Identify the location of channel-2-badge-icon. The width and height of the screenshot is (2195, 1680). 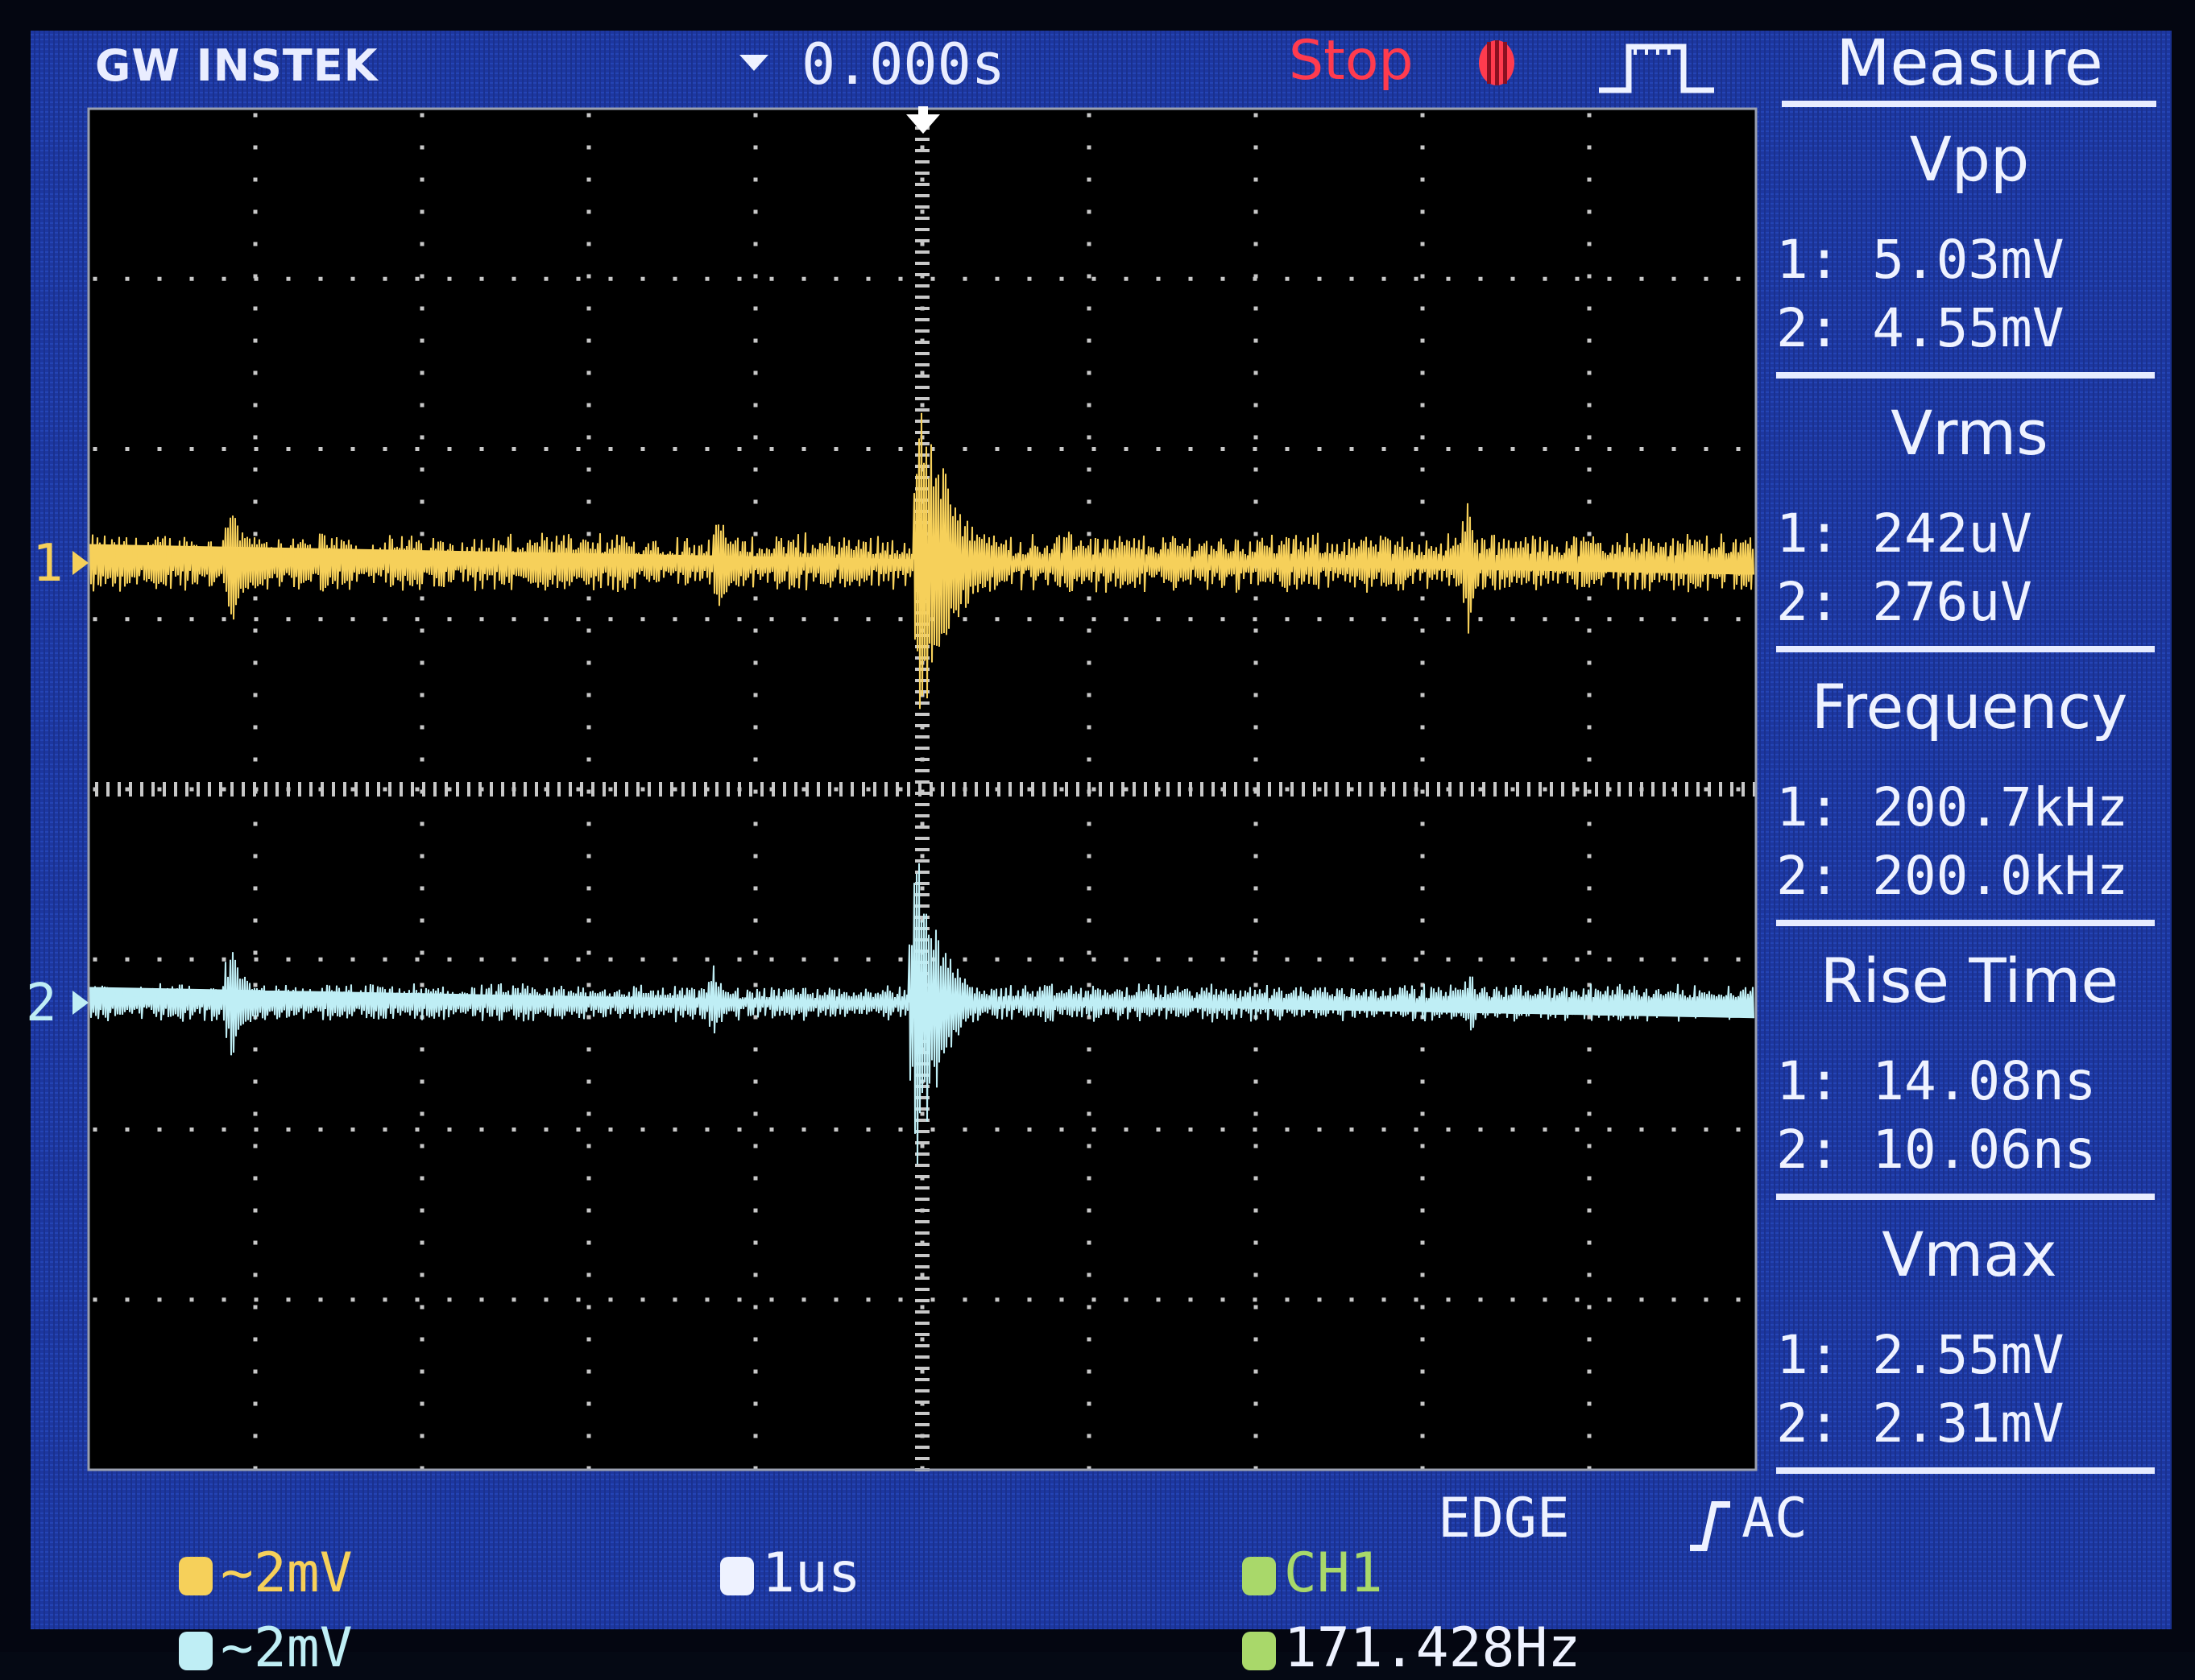
(195, 1651).